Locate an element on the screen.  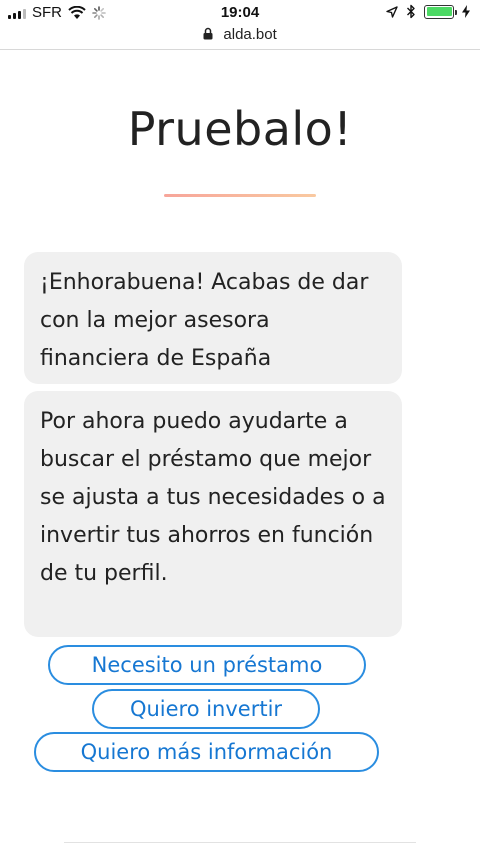
title-underline is located at coordinates (240, 195).